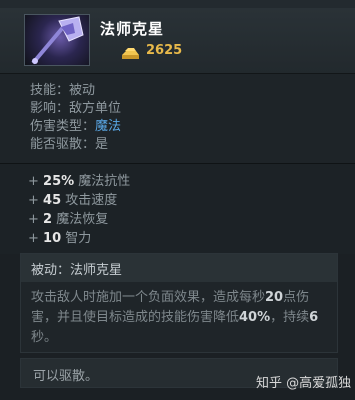 The height and width of the screenshot is (400, 355). Describe the element at coordinates (192, 109) in the screenshot. I see `info-affects: 影响：敌方单位` at that location.